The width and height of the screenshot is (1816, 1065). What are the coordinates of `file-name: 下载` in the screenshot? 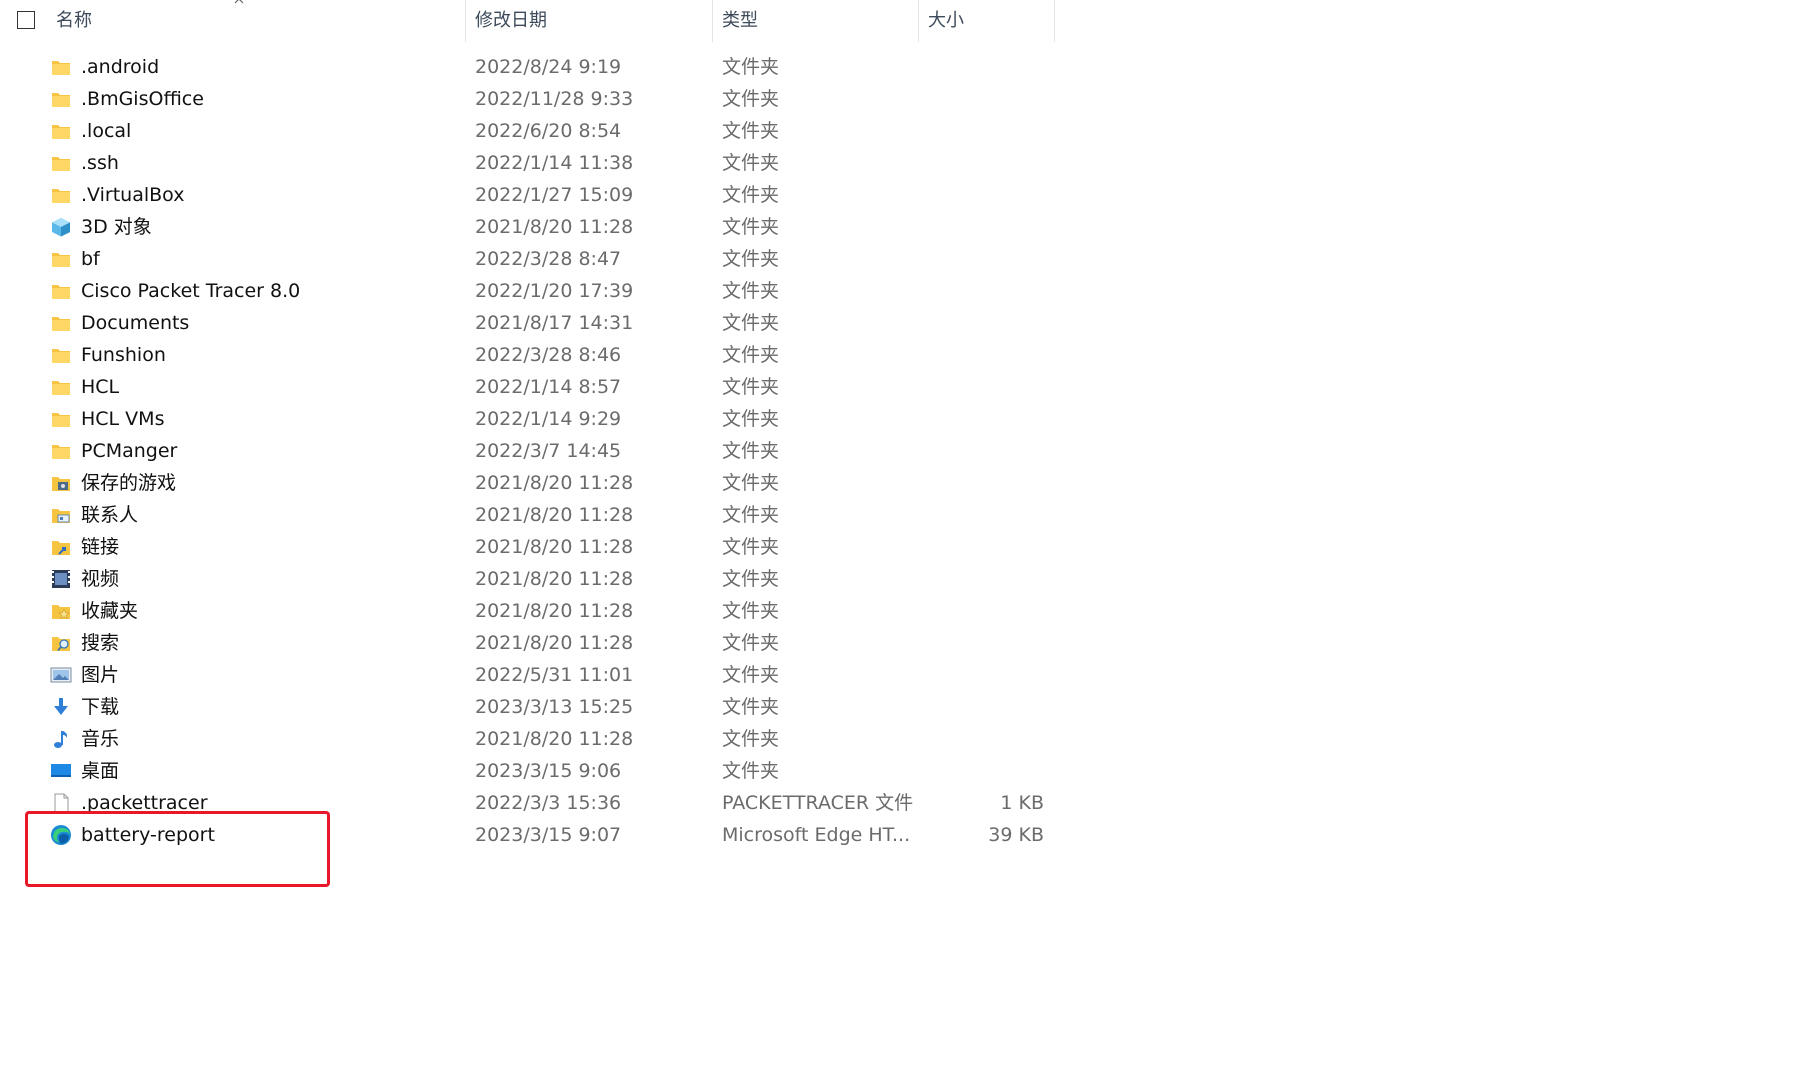 It's located at (100, 707).